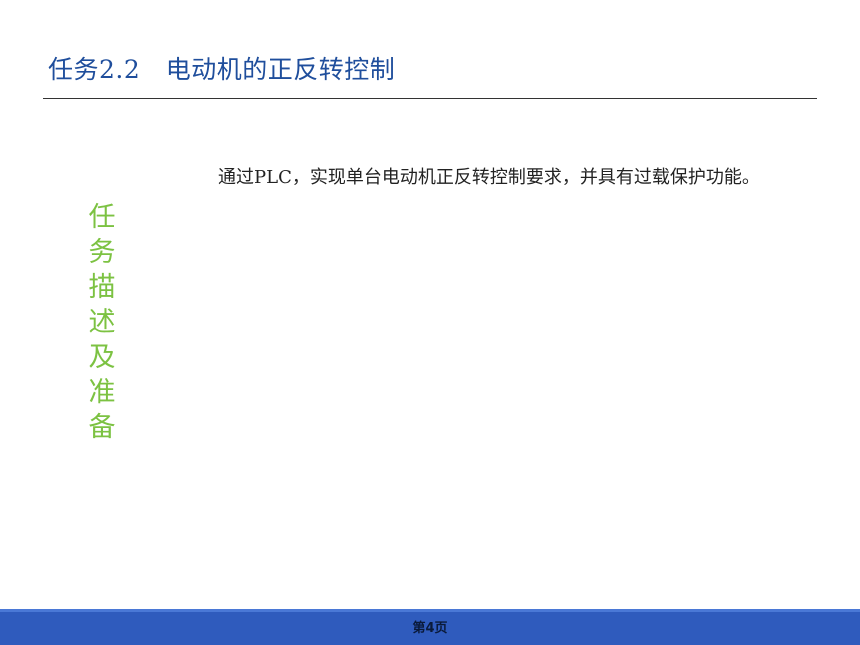 This screenshot has height=645, width=860. I want to click on footer-highlight, so click(430, 610).